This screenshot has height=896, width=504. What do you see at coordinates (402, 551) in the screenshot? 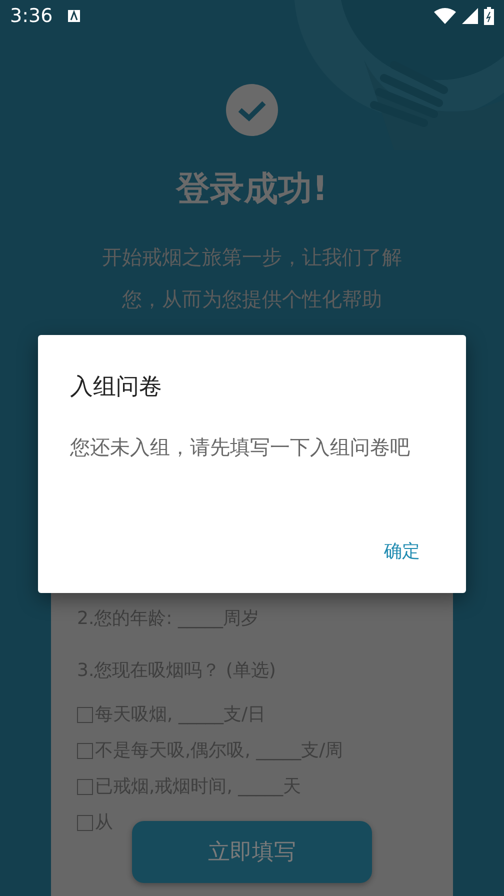
I see `confirm-button: 确定` at bounding box center [402, 551].